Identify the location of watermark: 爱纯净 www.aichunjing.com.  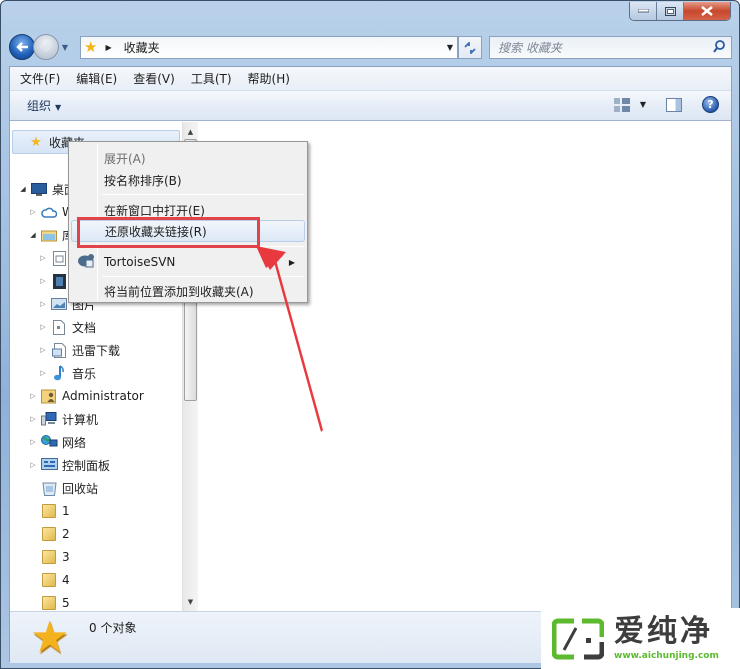
(640, 638).